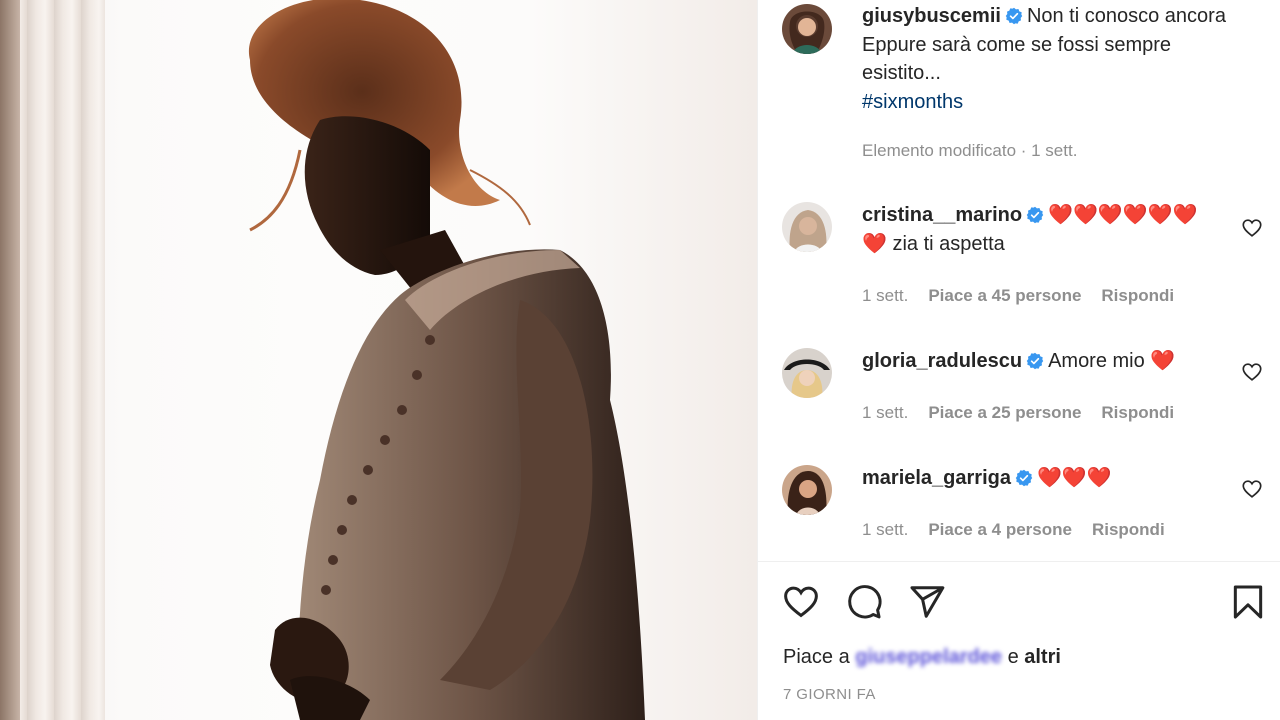 The height and width of the screenshot is (720, 1280). I want to click on comment-likes-link: Piace a 25 persone, so click(1004, 413).